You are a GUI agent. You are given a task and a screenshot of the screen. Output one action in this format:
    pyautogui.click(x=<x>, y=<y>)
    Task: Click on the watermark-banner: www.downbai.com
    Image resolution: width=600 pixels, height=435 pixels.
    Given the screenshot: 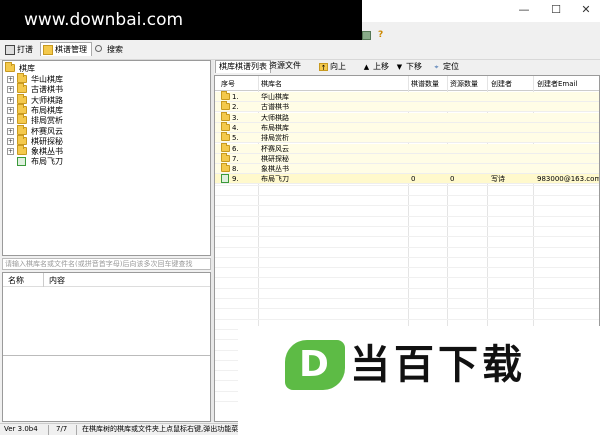 What is the action you would take?
    pyautogui.click(x=181, y=20)
    